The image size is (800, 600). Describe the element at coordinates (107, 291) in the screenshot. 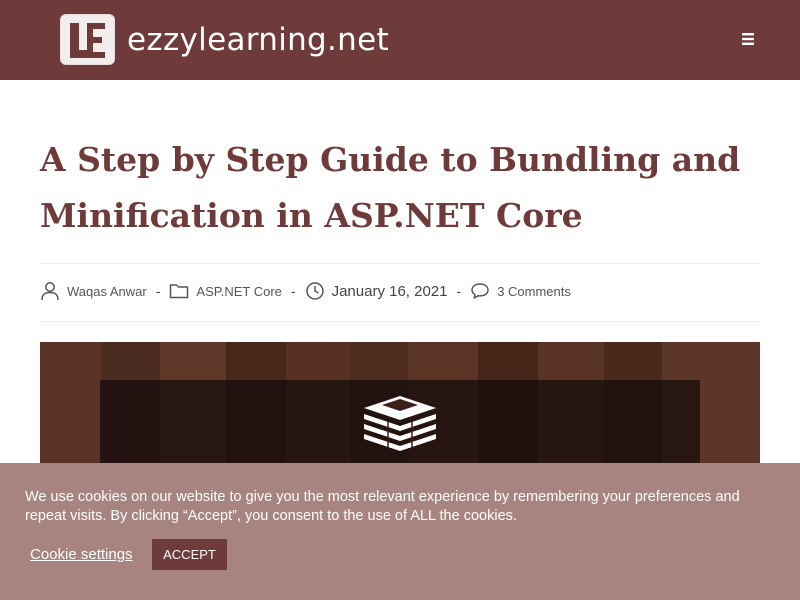

I see `author-link: Waqas Anwar` at that location.